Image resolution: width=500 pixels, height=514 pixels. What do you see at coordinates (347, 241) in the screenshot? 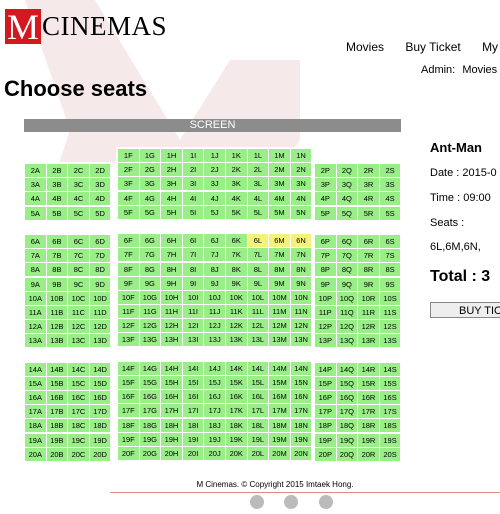
I see `seat-6Q: 6Q` at bounding box center [347, 241].